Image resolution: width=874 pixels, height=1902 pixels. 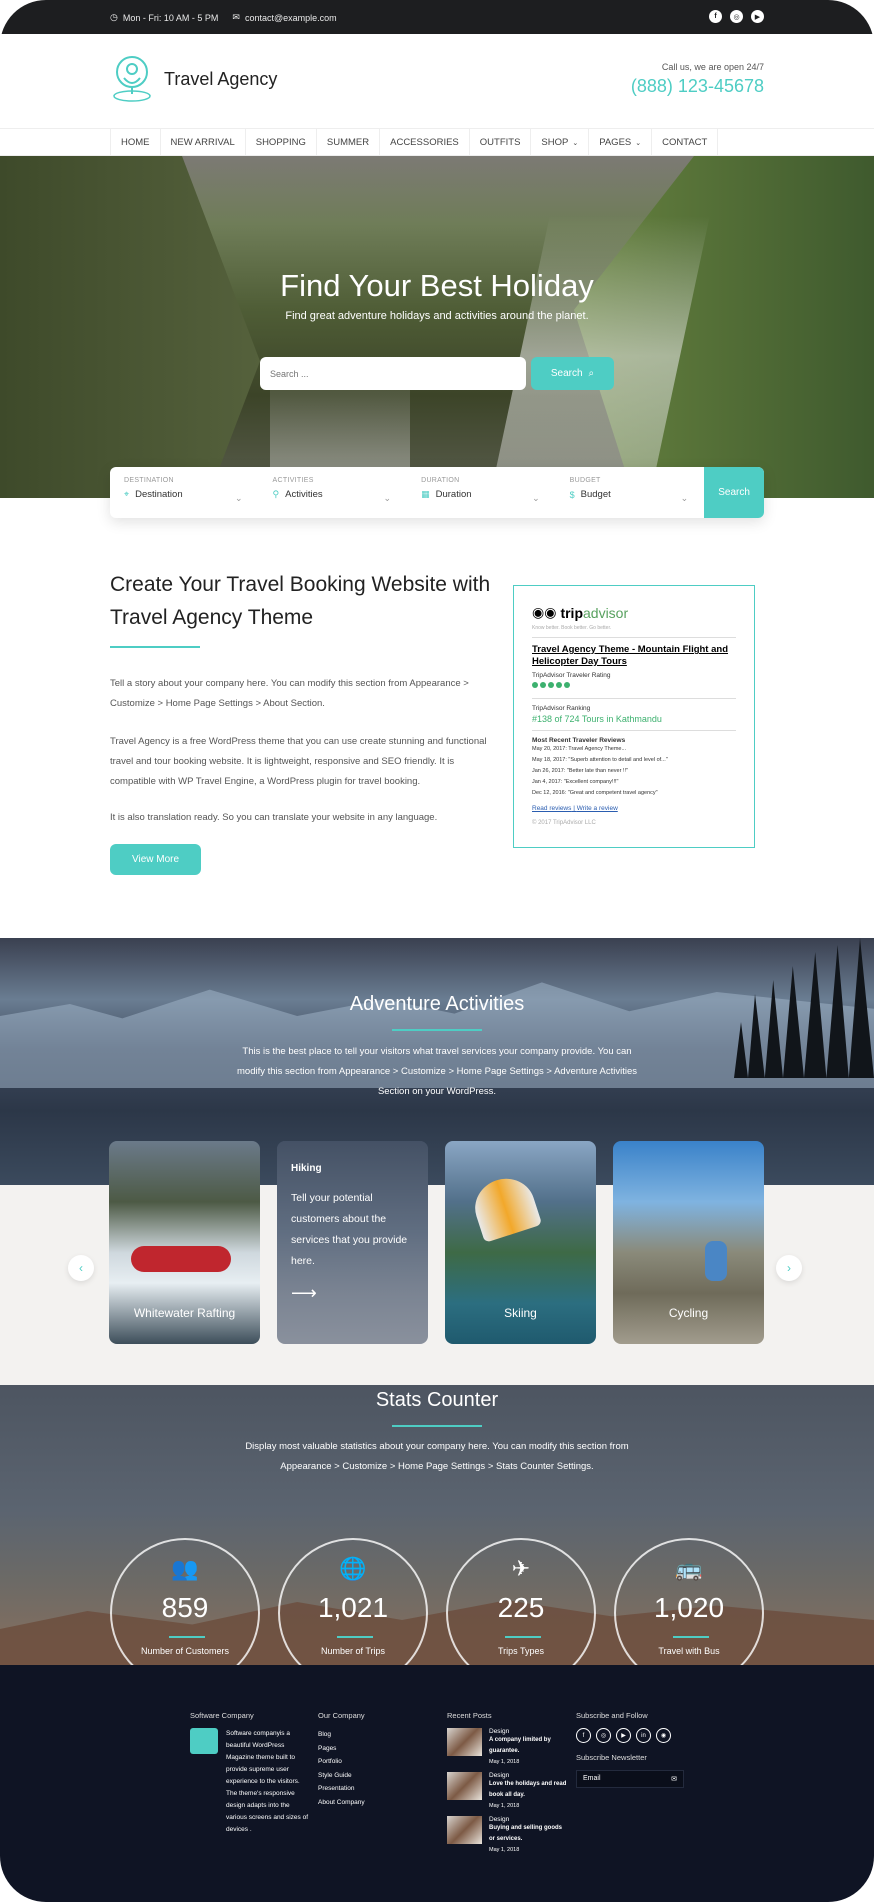 What do you see at coordinates (437, 1004) in the screenshot?
I see `adventure-title: Adventure Activities` at bounding box center [437, 1004].